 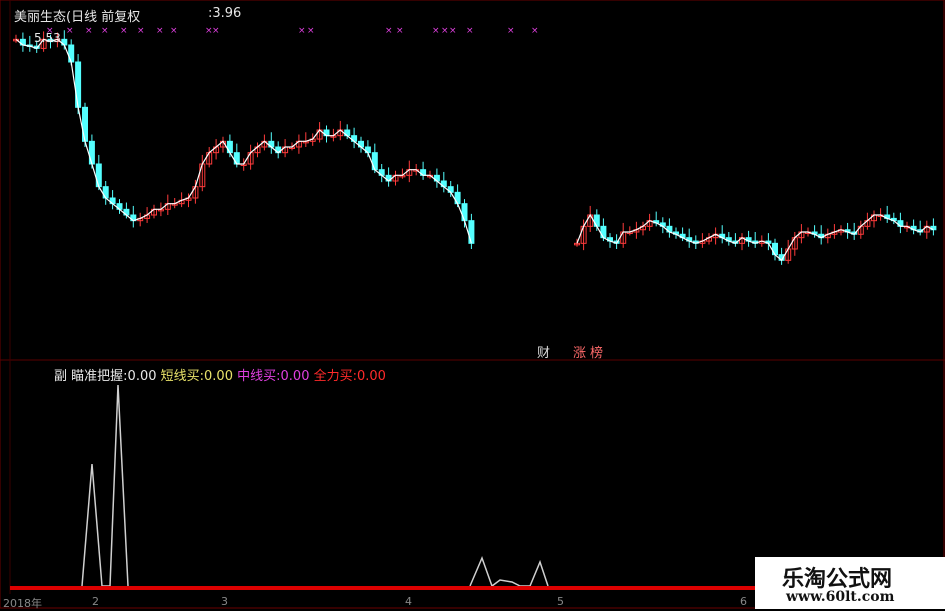 What do you see at coordinates (142, 376) in the screenshot?
I see `indicator-aim-value: 0.00` at bounding box center [142, 376].